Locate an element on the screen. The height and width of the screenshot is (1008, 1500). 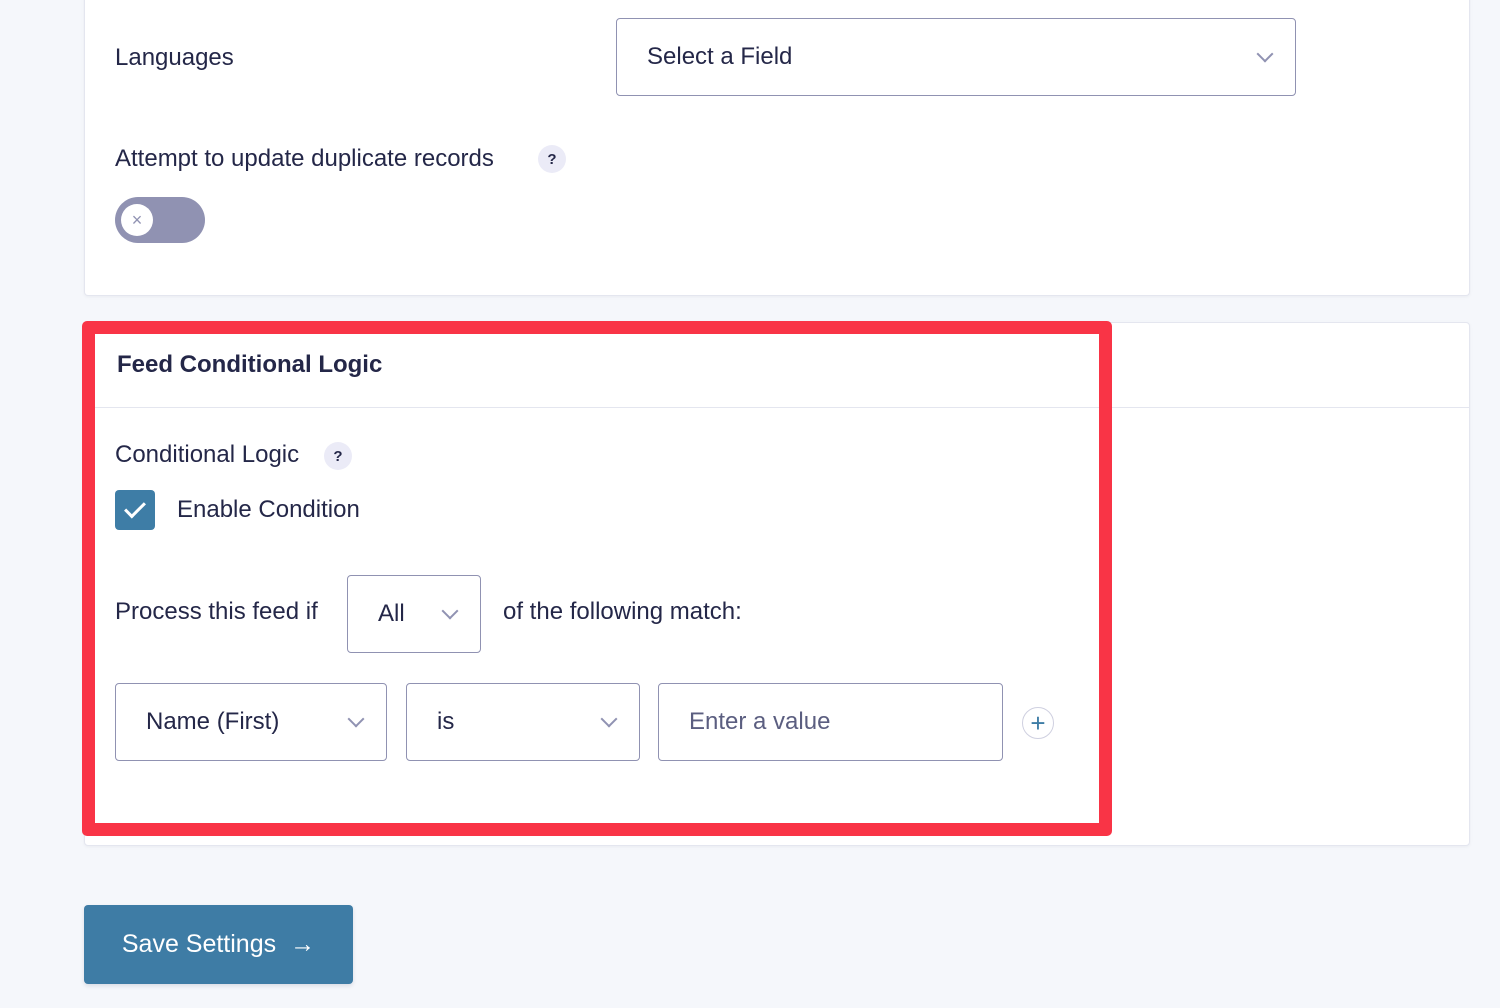
save-settings-label: Save Settings is located at coordinates (199, 944).